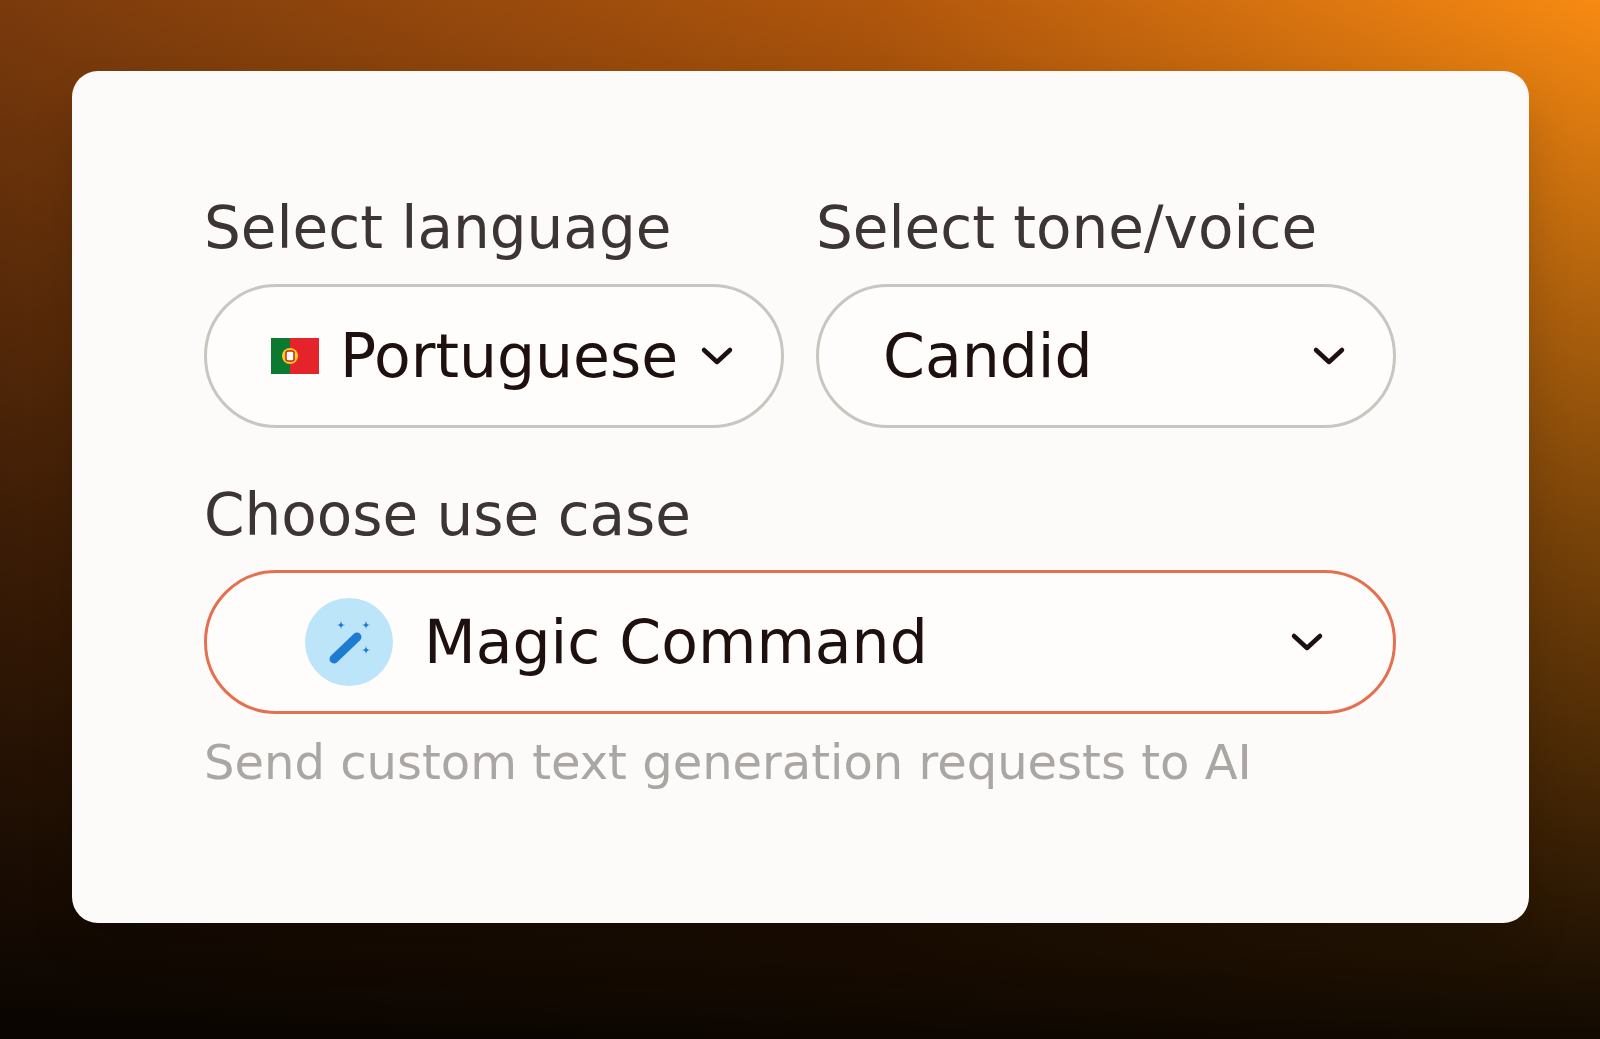  What do you see at coordinates (1106, 355) in the screenshot?
I see `tone-dropdown: Candid` at bounding box center [1106, 355].